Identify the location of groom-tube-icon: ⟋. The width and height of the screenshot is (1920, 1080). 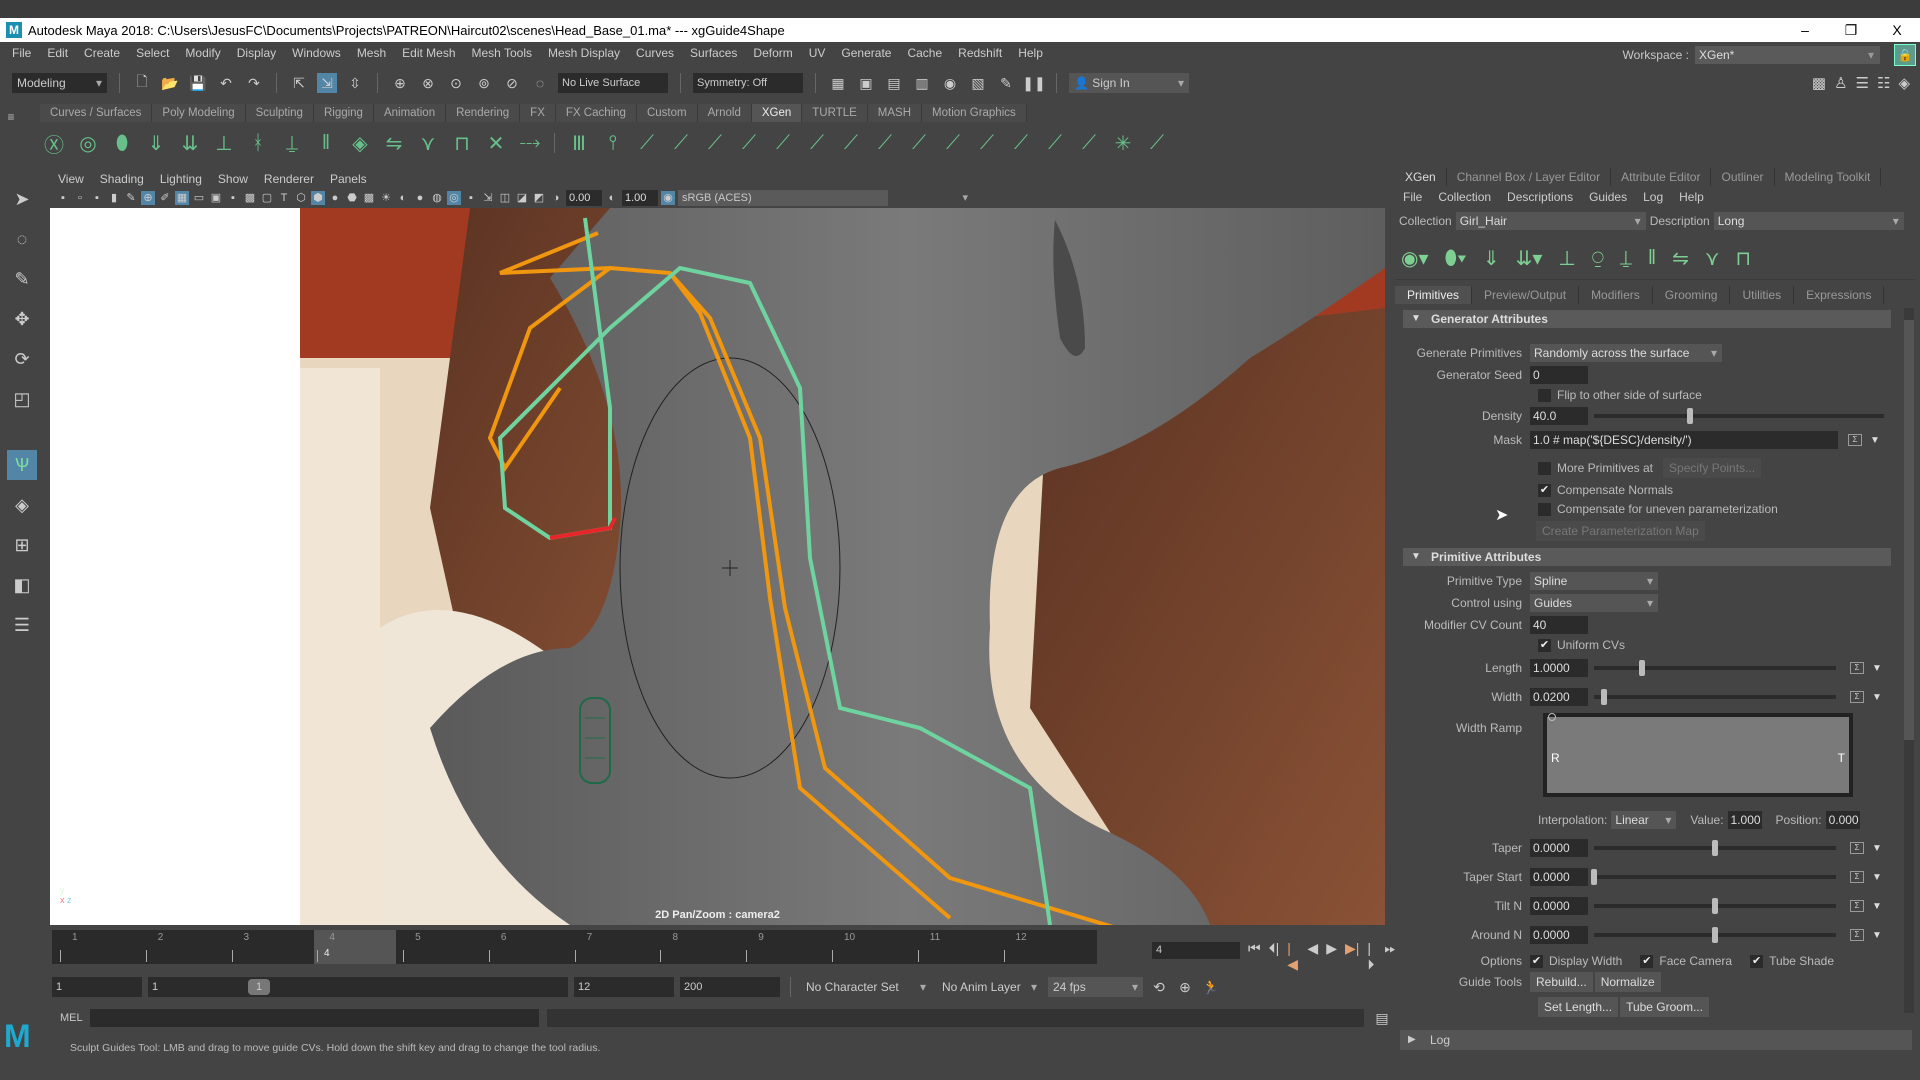
(1157, 143).